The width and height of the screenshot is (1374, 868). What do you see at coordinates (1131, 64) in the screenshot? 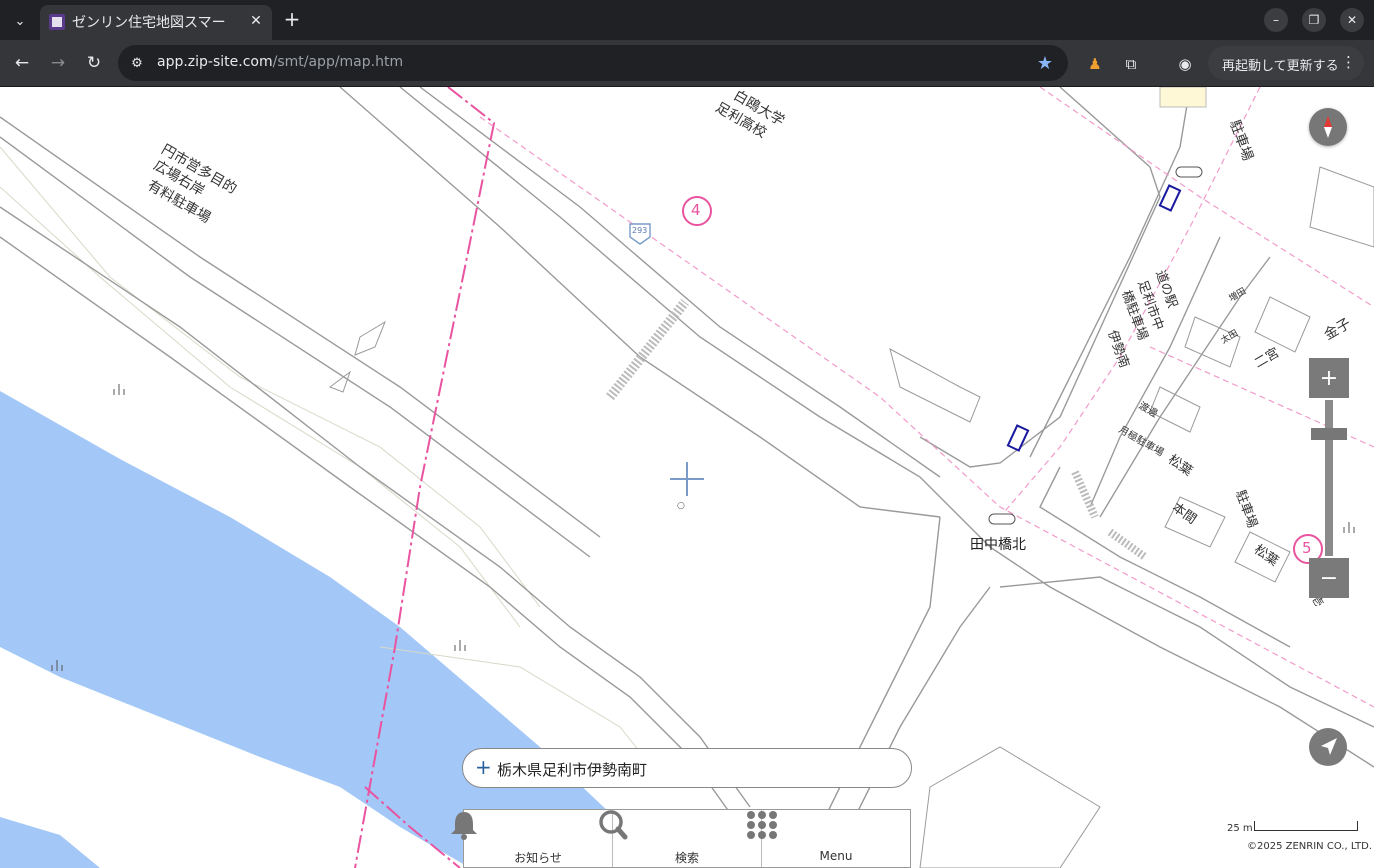
I see `extensions-puzzle-icon: ⧉` at bounding box center [1131, 64].